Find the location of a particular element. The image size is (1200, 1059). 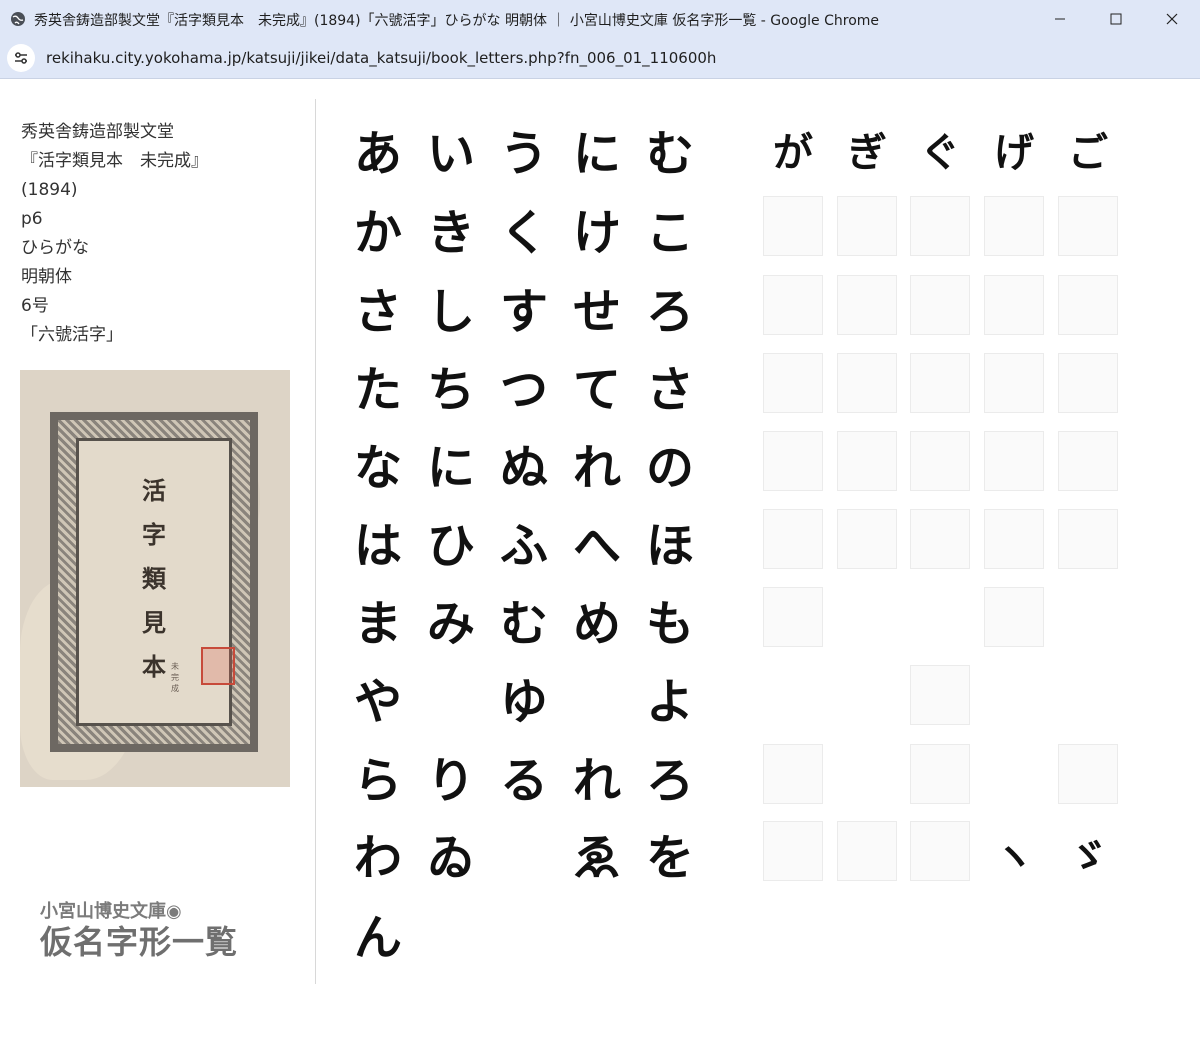

voiced-kana-glyph: が is located at coordinates (793, 152).